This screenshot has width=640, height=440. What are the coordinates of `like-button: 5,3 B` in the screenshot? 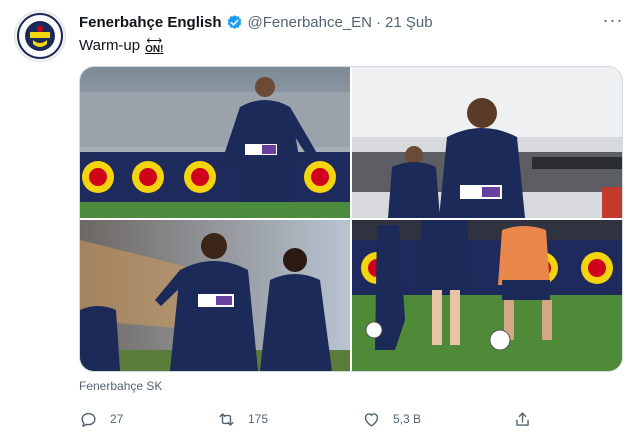 It's located at (391, 419).